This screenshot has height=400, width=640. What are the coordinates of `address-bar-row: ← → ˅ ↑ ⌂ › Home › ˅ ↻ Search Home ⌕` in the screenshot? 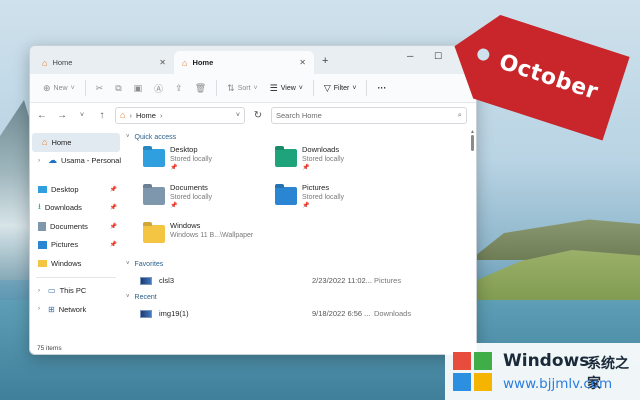 It's located at (253, 115).